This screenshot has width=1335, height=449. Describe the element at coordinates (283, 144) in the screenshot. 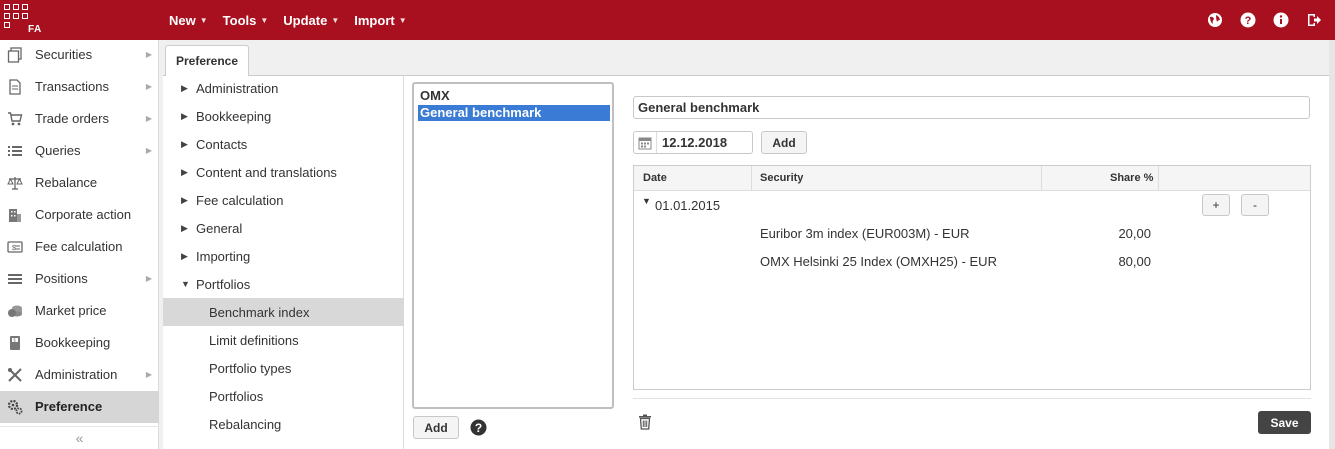

I see `tree-item-contacts: ▶ Contacts` at that location.